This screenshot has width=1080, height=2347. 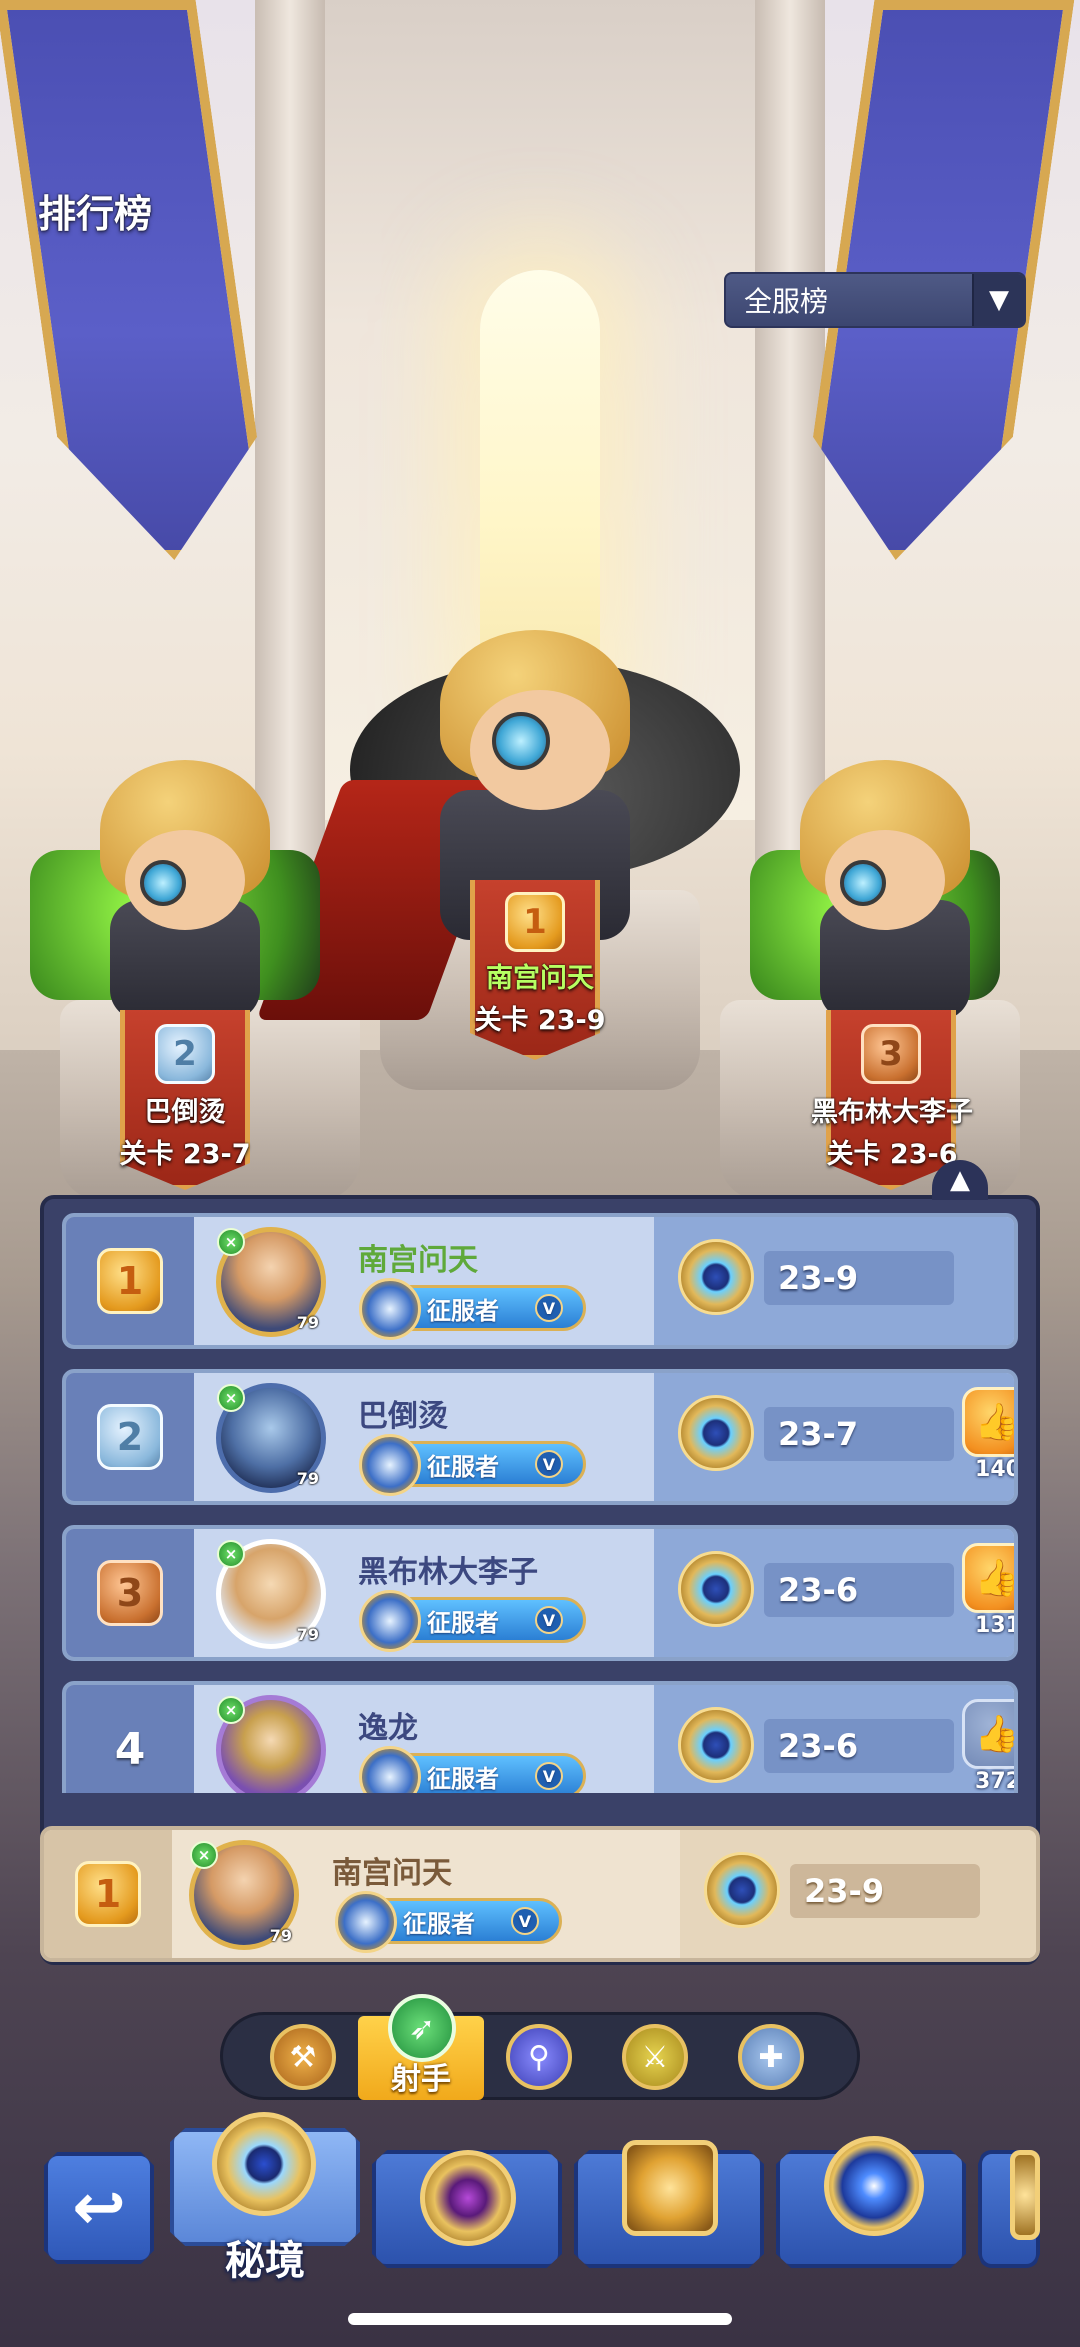 I want to click on rank-1-medal-icon: 1, so click(x=535, y=922).